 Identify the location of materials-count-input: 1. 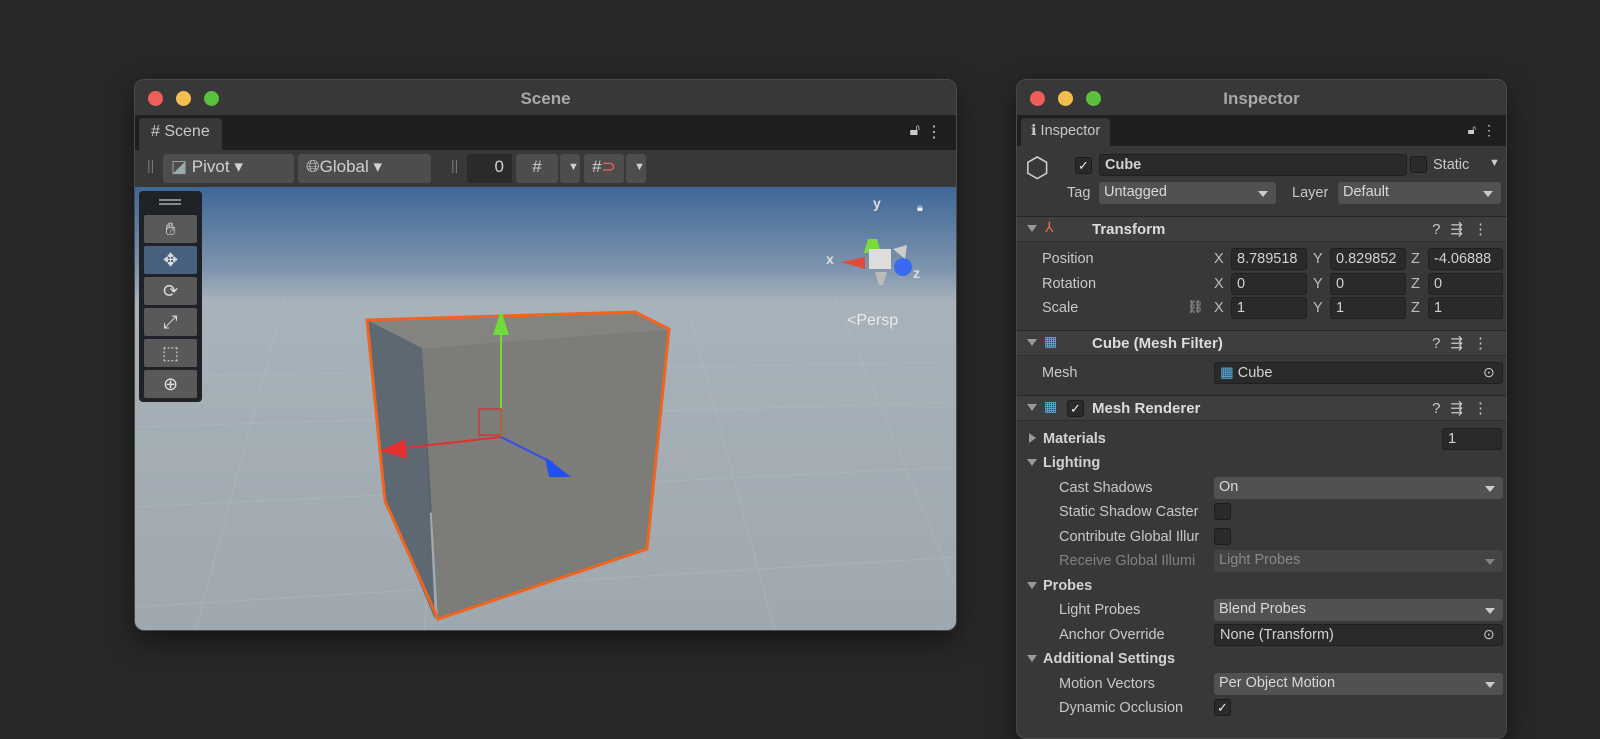
(1472, 439).